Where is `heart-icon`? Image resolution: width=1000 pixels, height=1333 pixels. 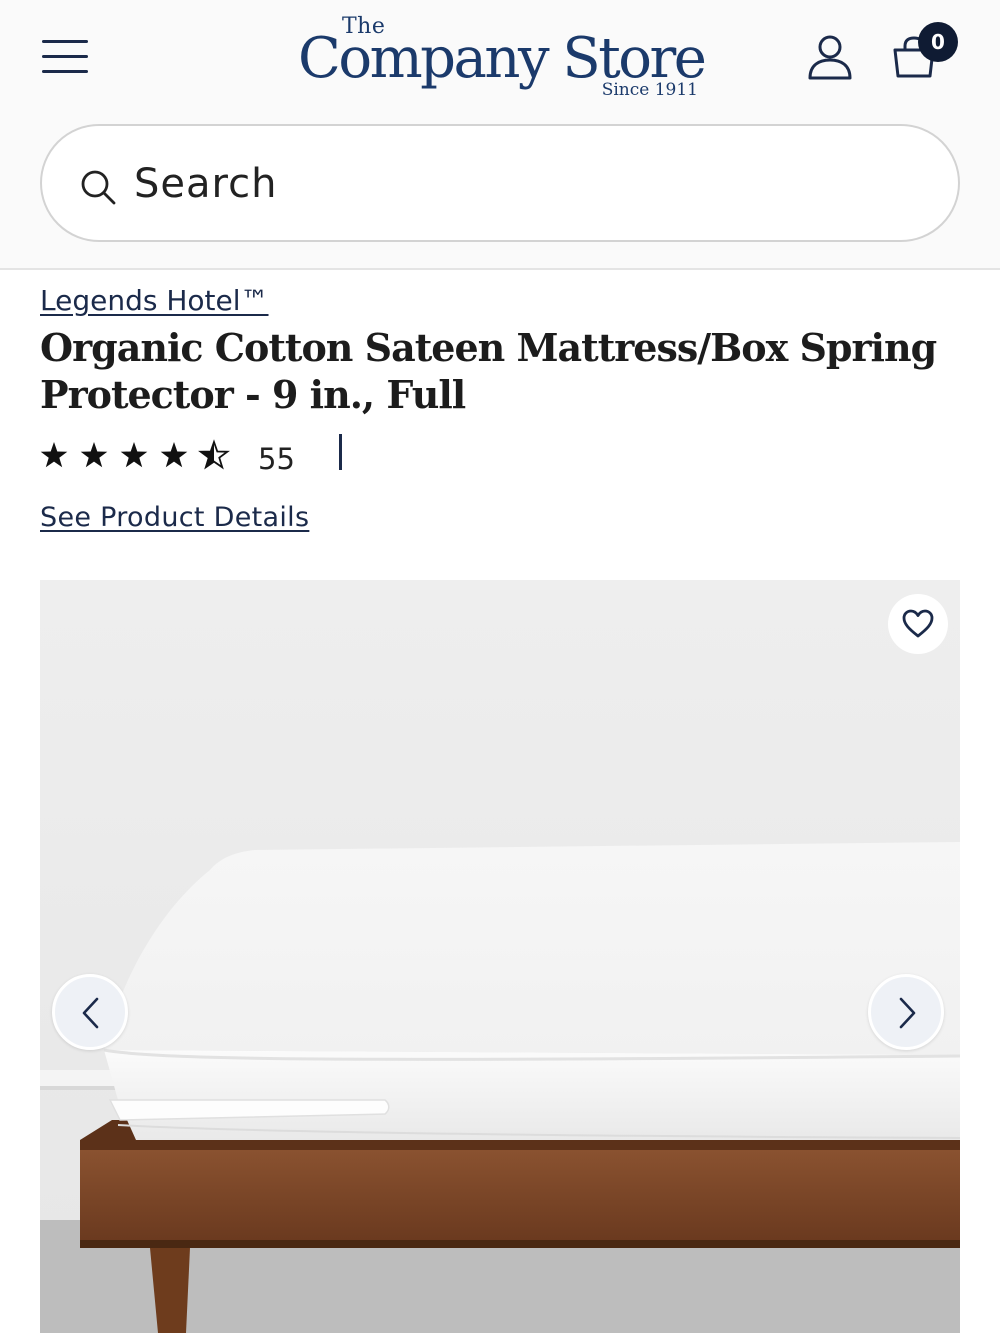 heart-icon is located at coordinates (918, 623).